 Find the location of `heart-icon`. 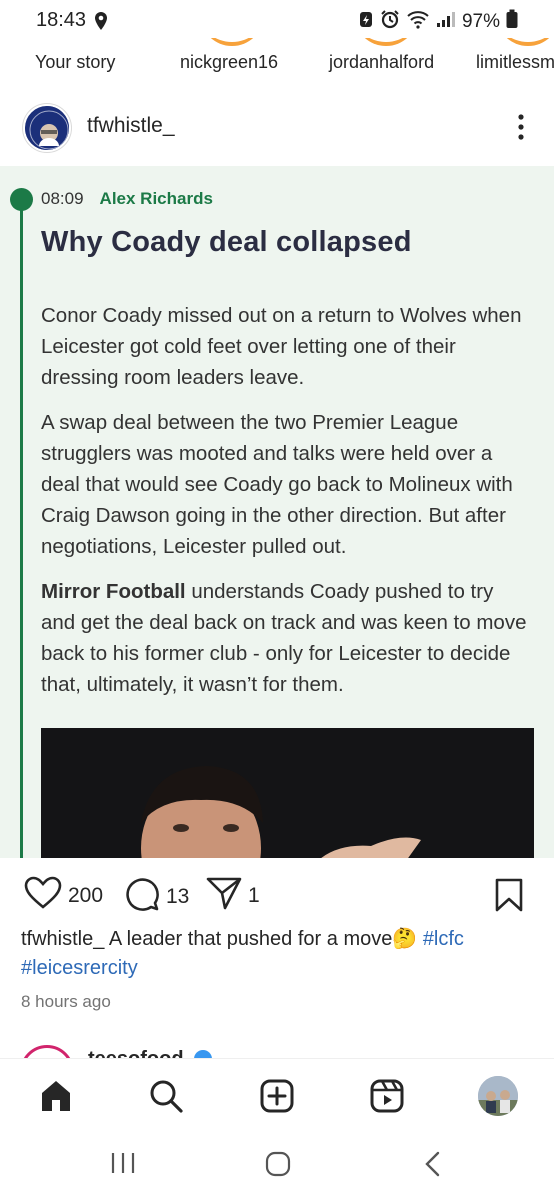

heart-icon is located at coordinates (43, 895).